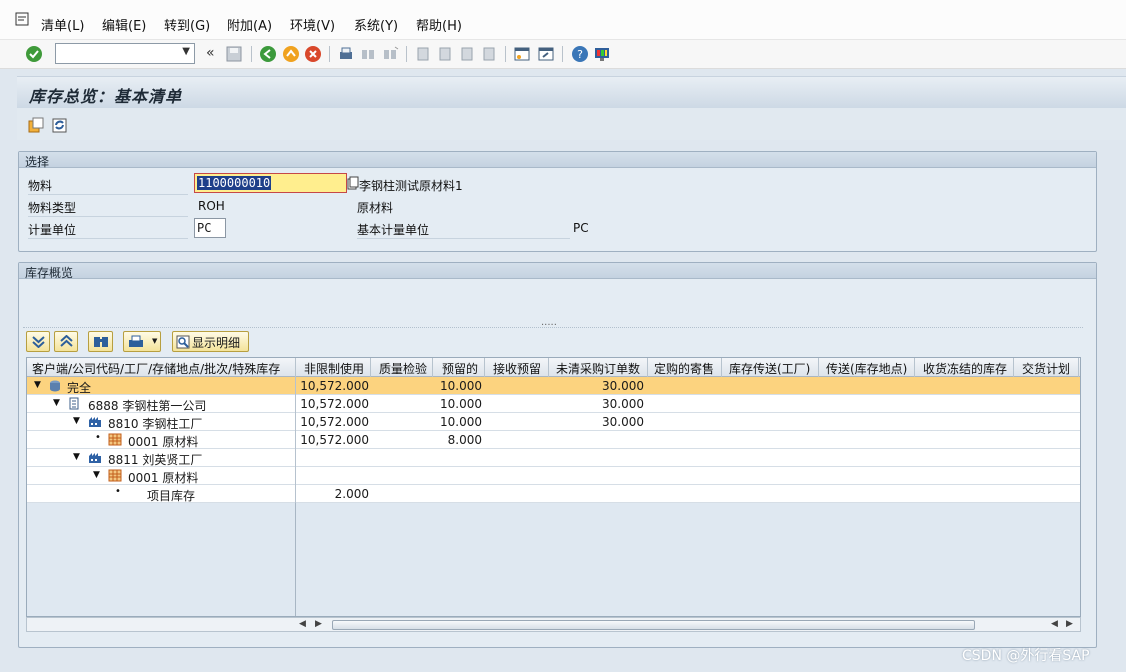 The height and width of the screenshot is (672, 1126). I want to click on collapse-icon: «, so click(210, 53).